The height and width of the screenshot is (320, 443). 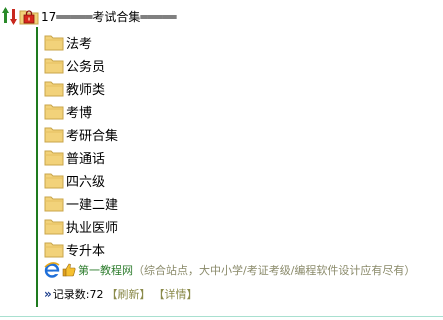 I want to click on ie-icon, so click(x=52, y=270).